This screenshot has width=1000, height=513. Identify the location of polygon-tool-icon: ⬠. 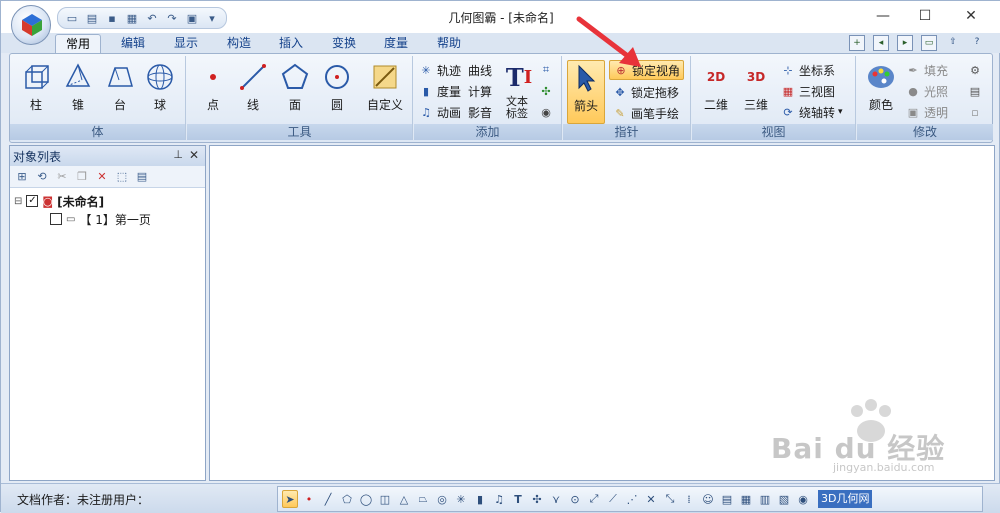
(347, 499).